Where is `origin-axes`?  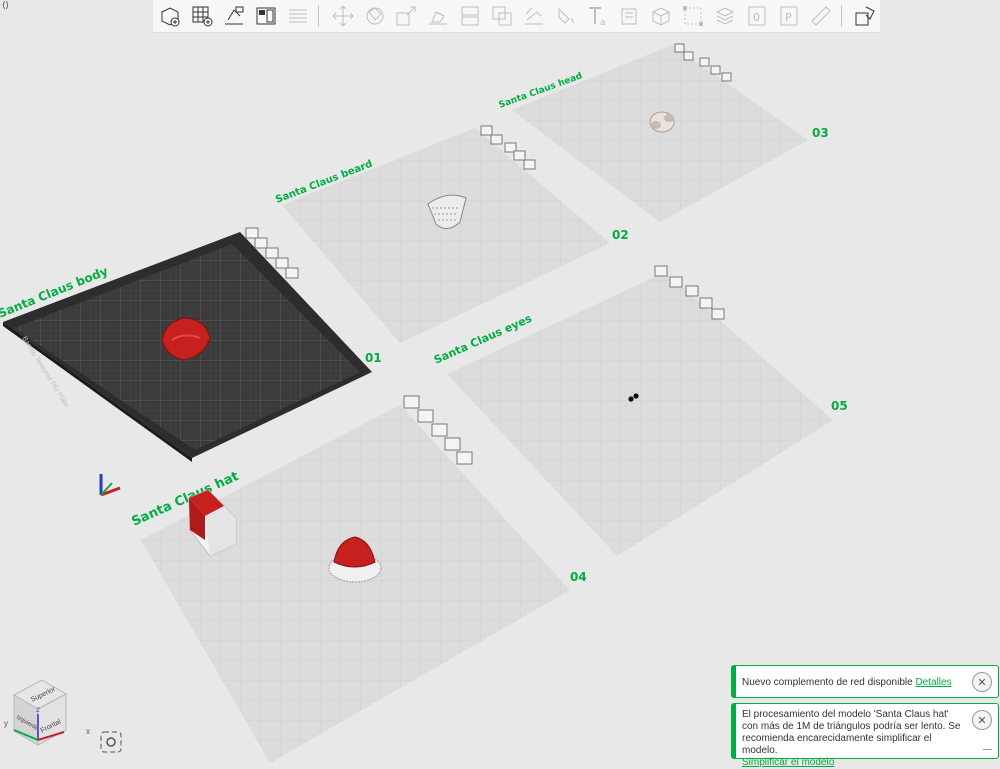
origin-axes is located at coordinates (110, 485).